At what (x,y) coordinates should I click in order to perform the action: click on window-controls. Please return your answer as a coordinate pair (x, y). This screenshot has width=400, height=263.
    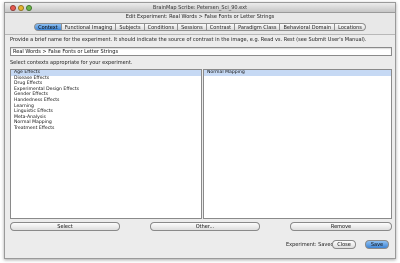
    Looking at the image, I should click on (21, 8).